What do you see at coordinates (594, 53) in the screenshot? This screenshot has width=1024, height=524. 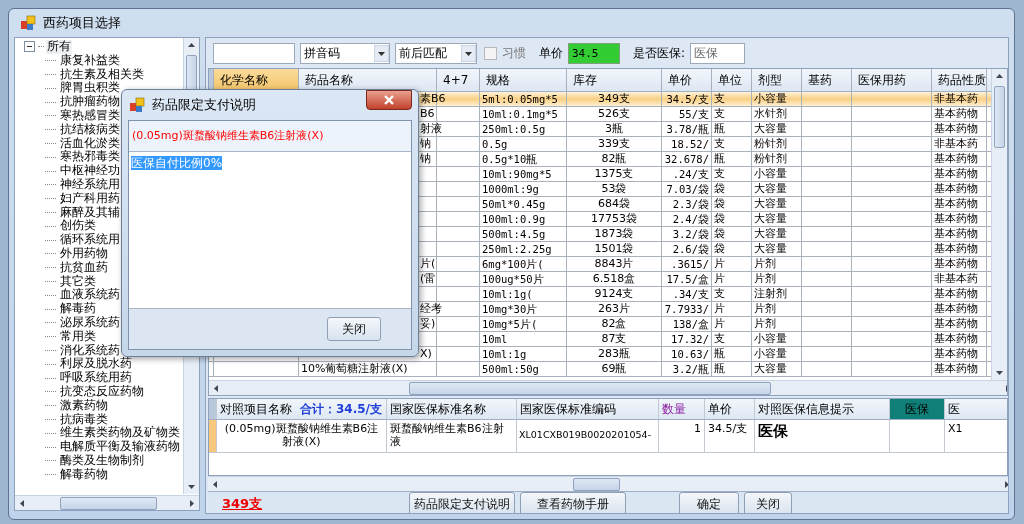 I see `price-field: 34.5` at bounding box center [594, 53].